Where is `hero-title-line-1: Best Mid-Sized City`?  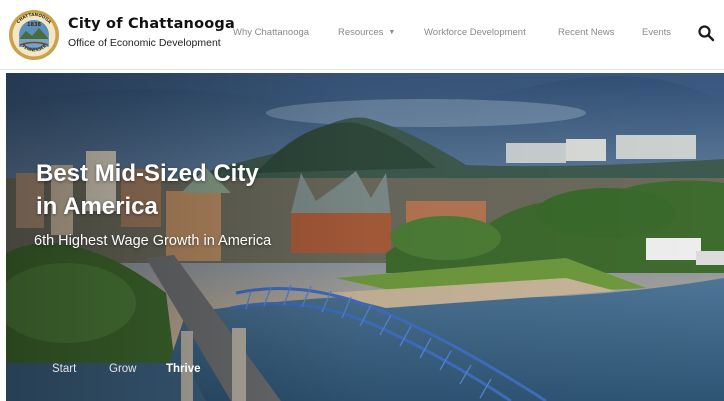 hero-title-line-1: Best Mid-Sized City is located at coordinates (147, 173).